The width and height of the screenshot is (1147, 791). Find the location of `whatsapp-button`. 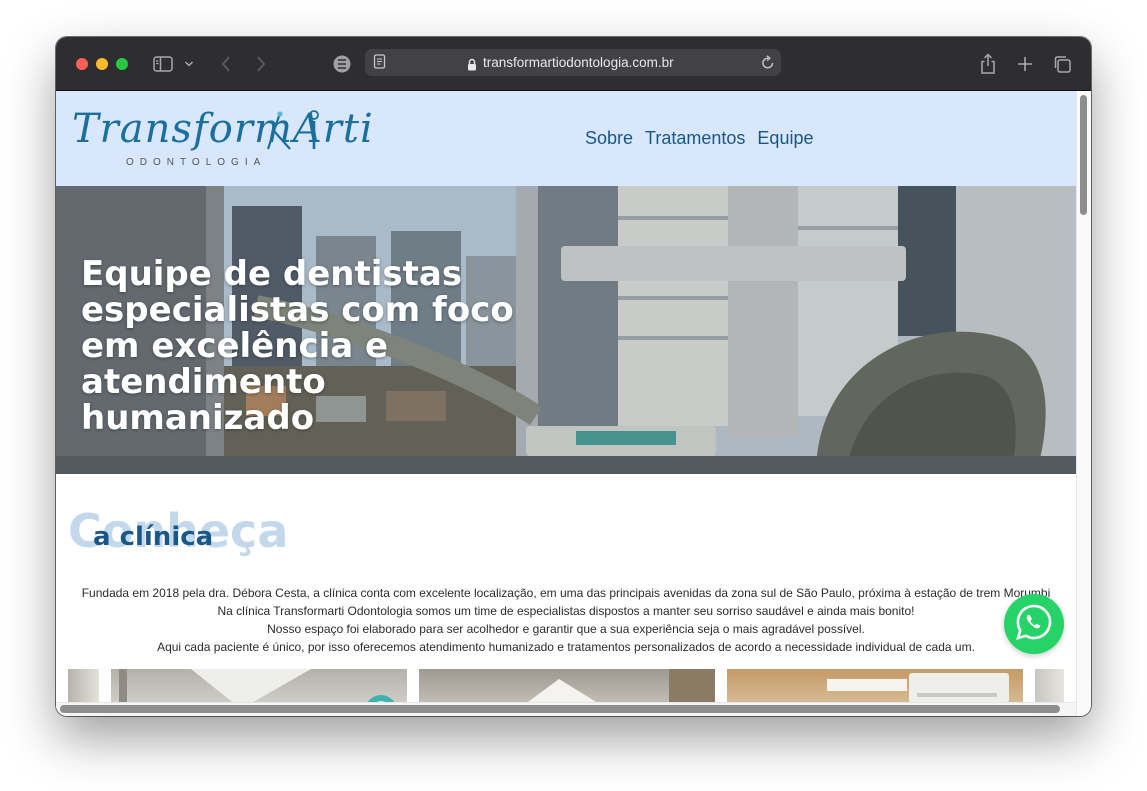

whatsapp-button is located at coordinates (1034, 624).